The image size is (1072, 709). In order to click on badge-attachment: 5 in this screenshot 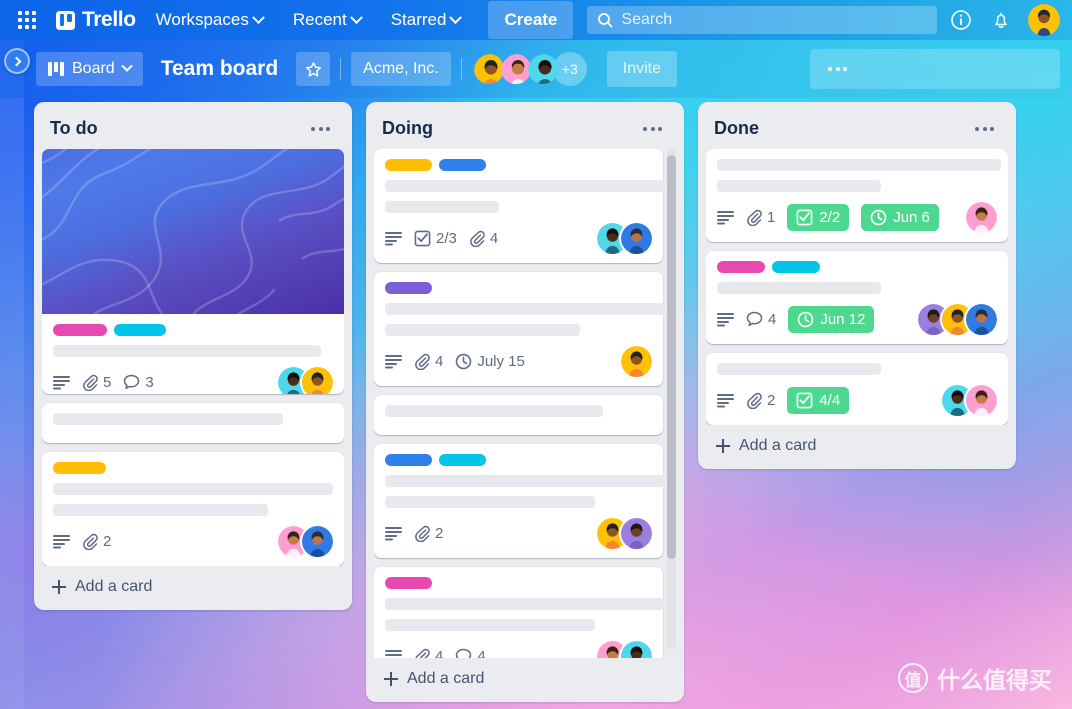, I will do `click(96, 382)`.